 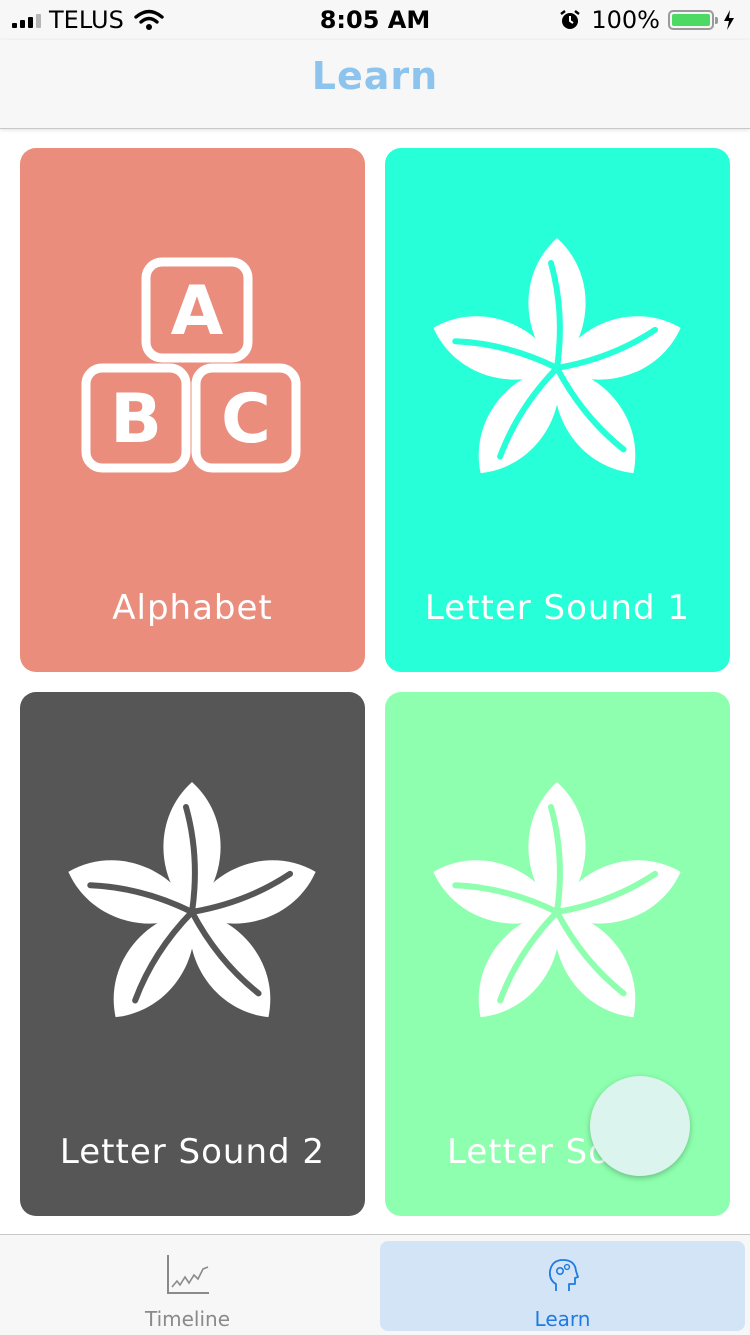 I want to click on head-gears-icon, so click(x=563, y=1275).